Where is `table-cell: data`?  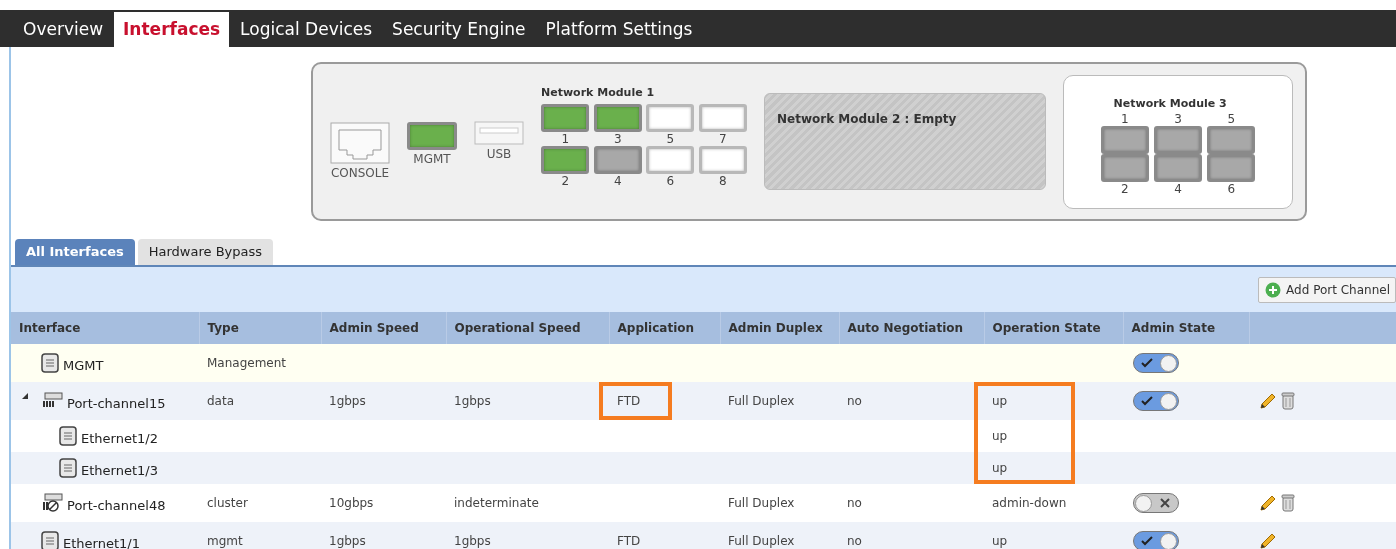
table-cell: data is located at coordinates (221, 401).